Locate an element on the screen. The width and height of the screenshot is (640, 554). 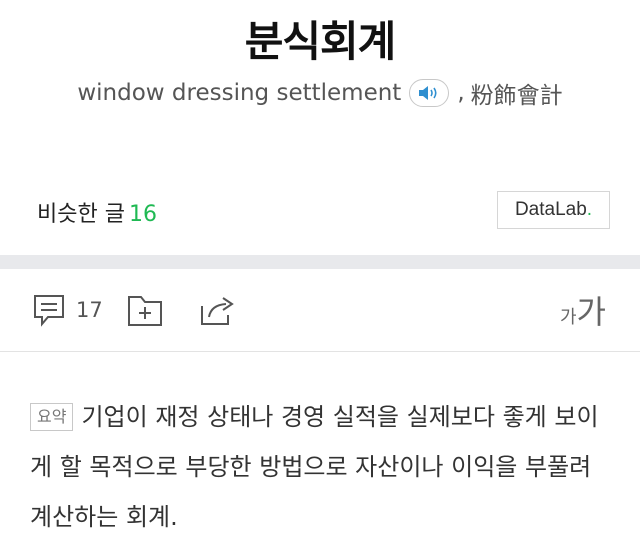
font-big-label: 가 is located at coordinates (591, 312).